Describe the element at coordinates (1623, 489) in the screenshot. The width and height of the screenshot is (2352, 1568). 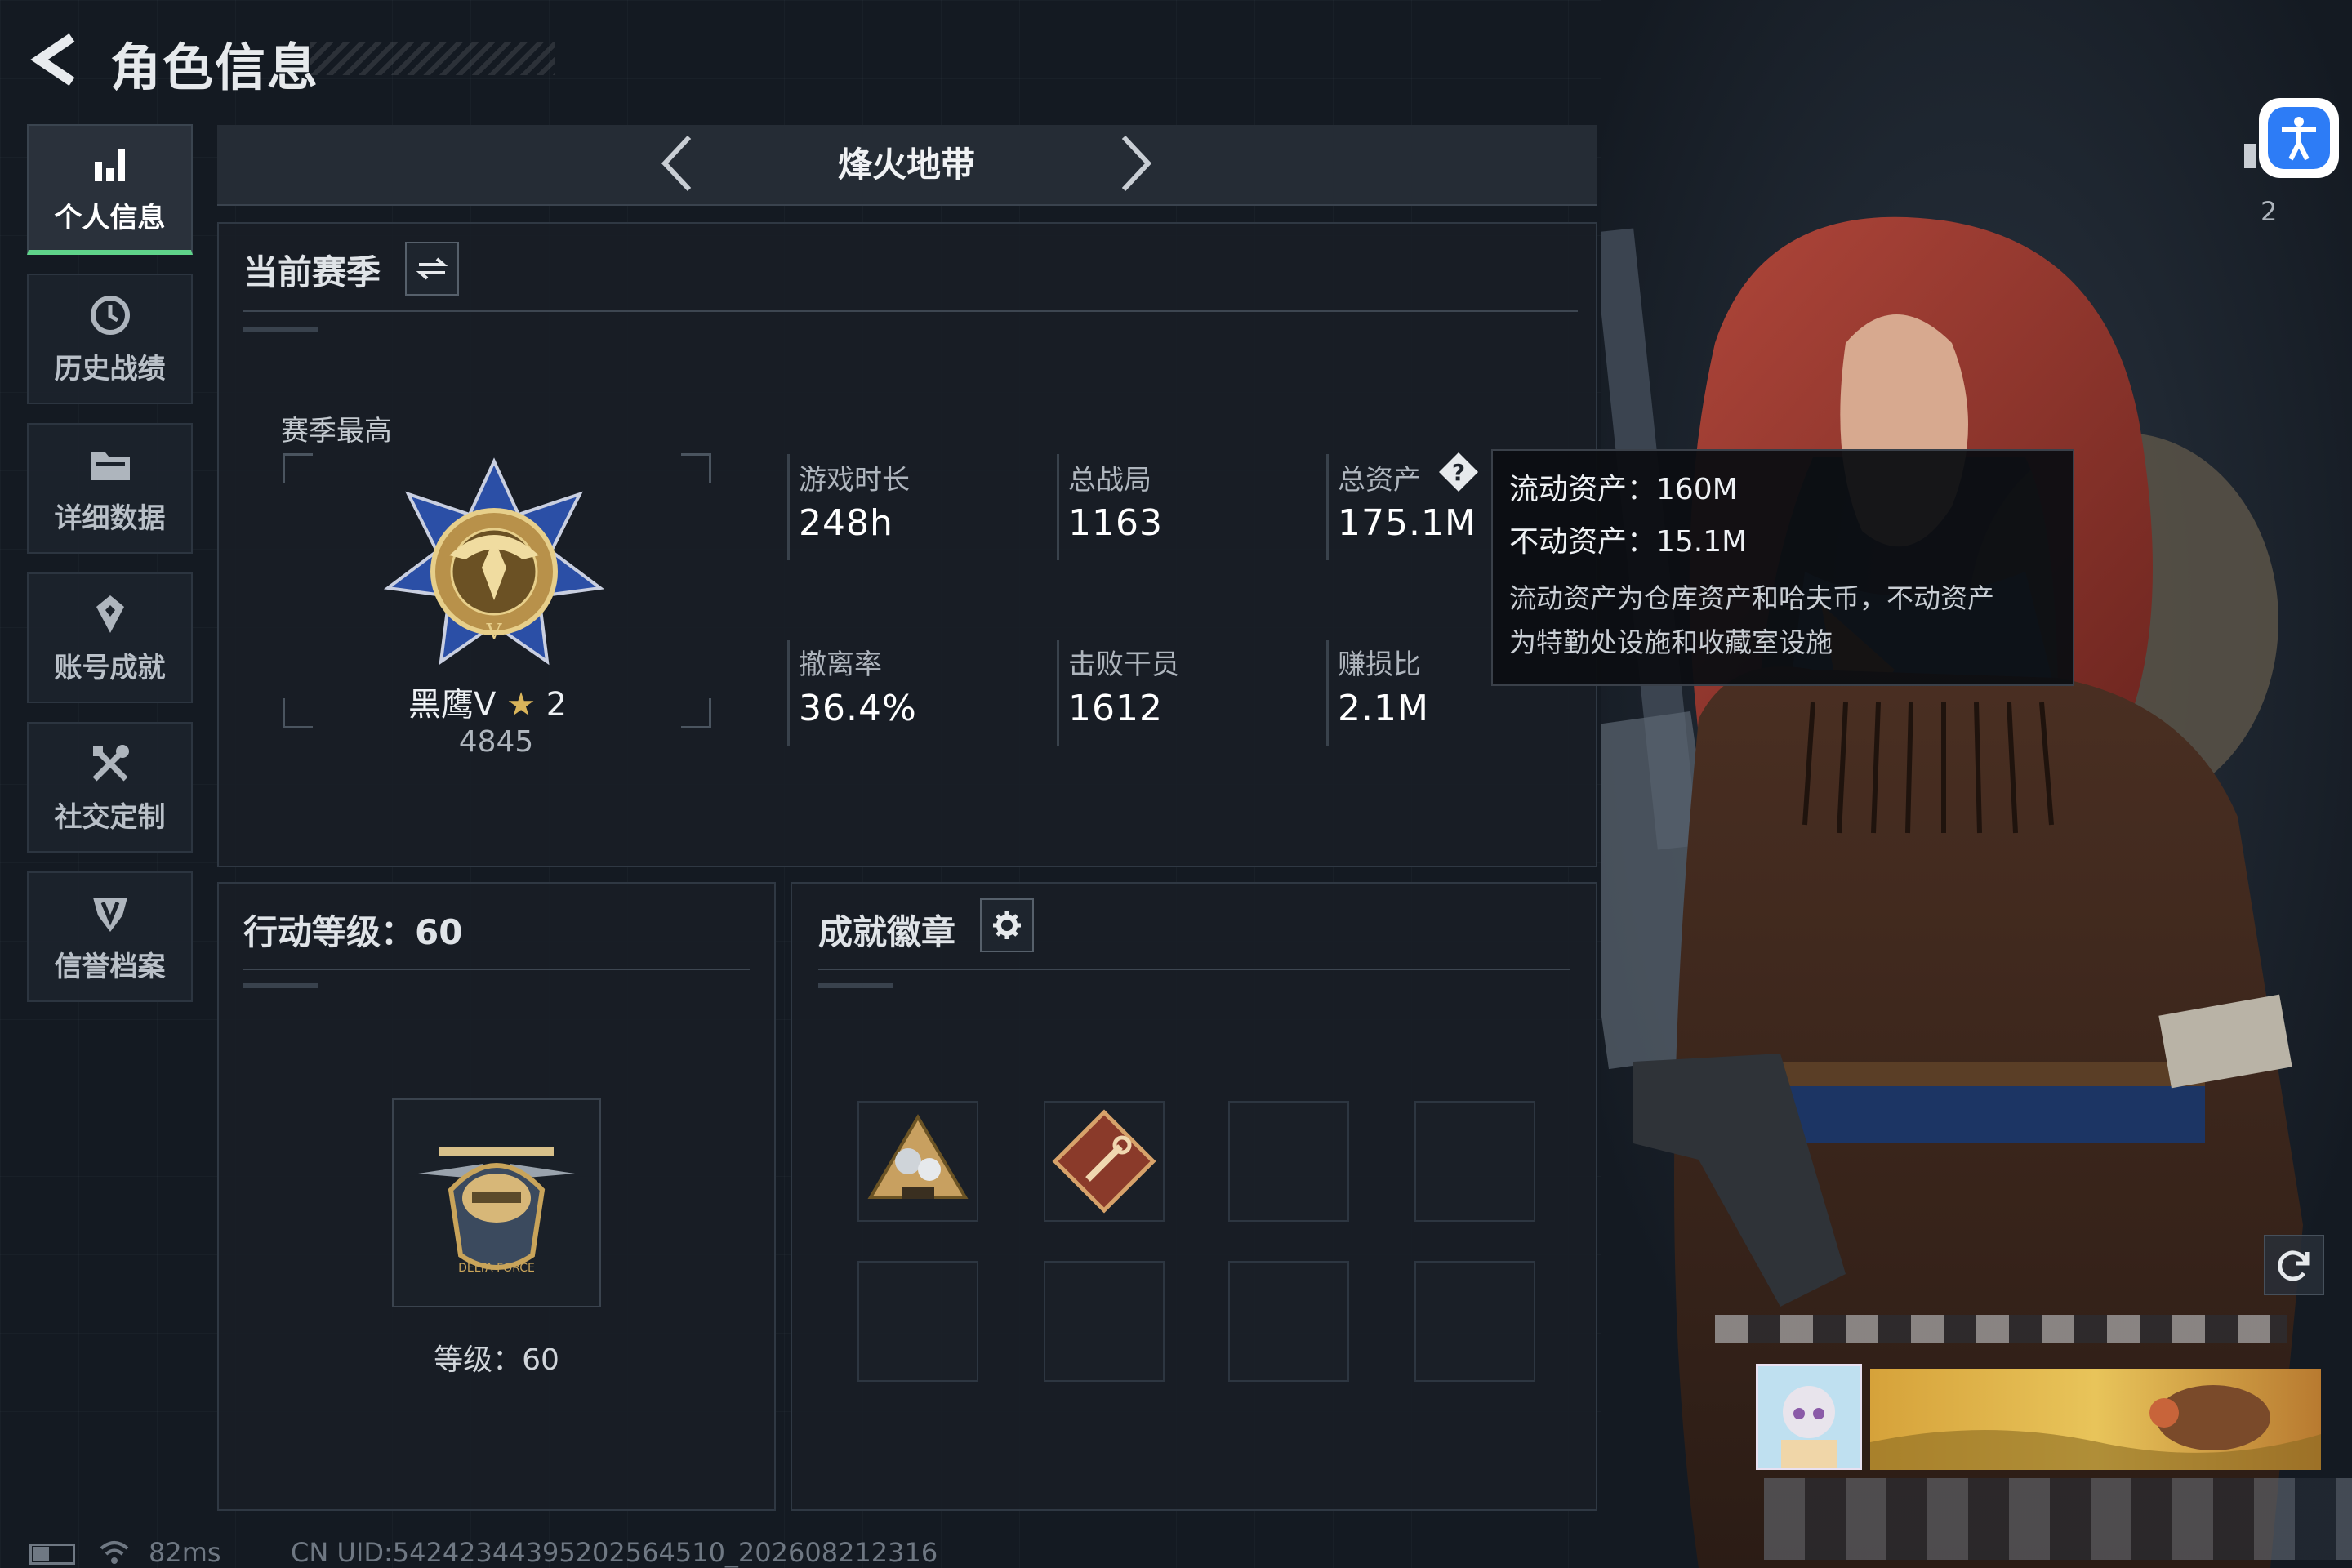
I see `tooltip-liquid-assets: 流动资产：160M` at that location.